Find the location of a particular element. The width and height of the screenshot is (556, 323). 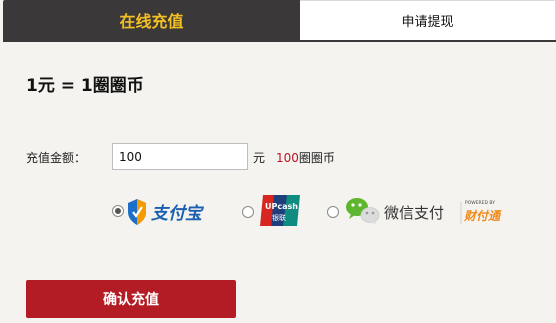

amount-input is located at coordinates (180, 156).